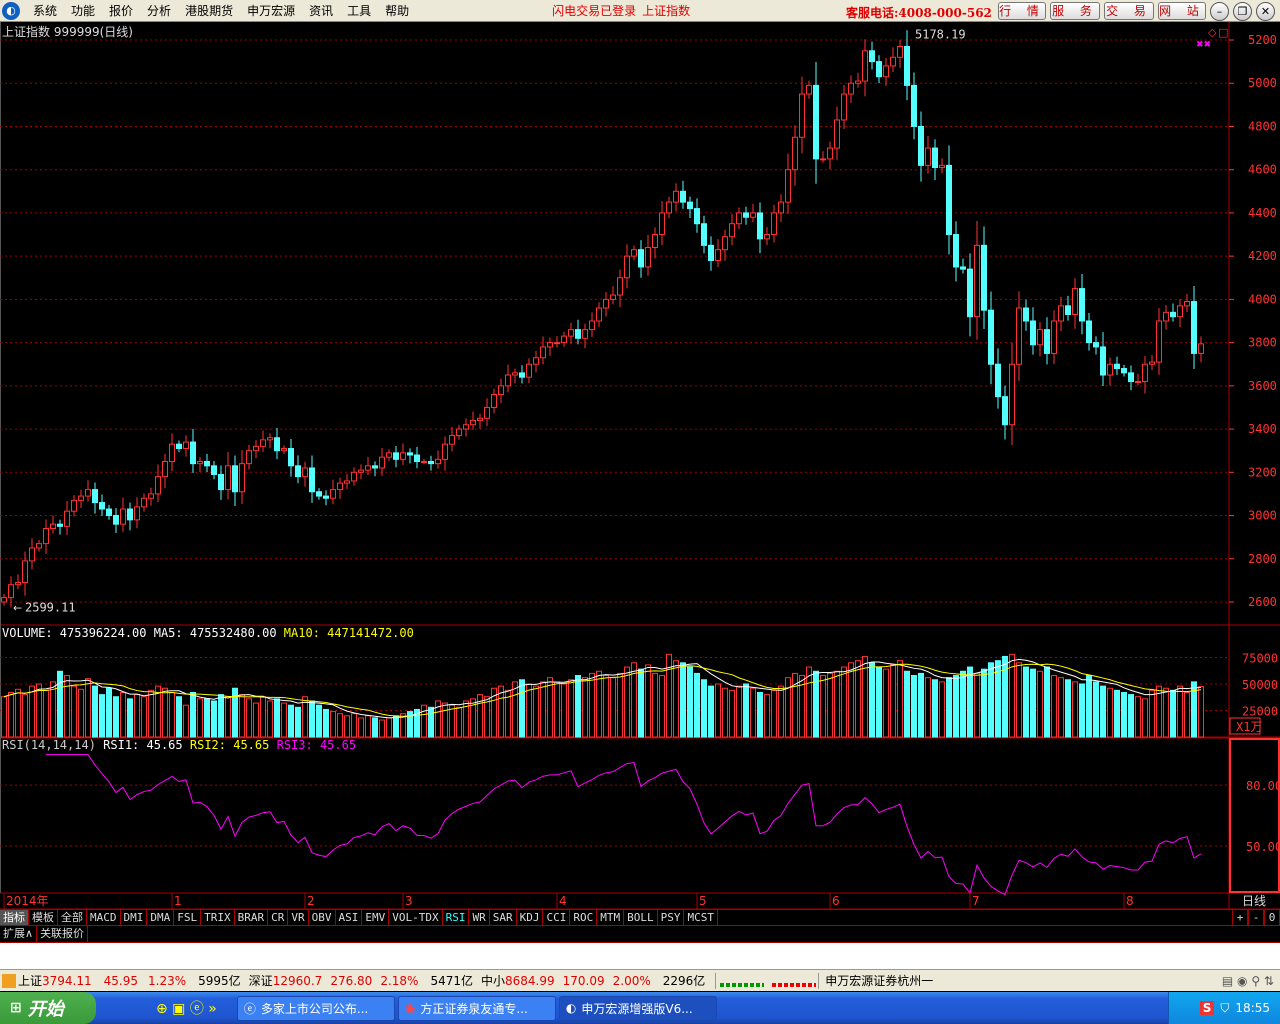 Image resolution: width=1280 pixels, height=1024 pixels. What do you see at coordinates (1182, 11) in the screenshot?
I see `website-button: 网 站` at bounding box center [1182, 11].